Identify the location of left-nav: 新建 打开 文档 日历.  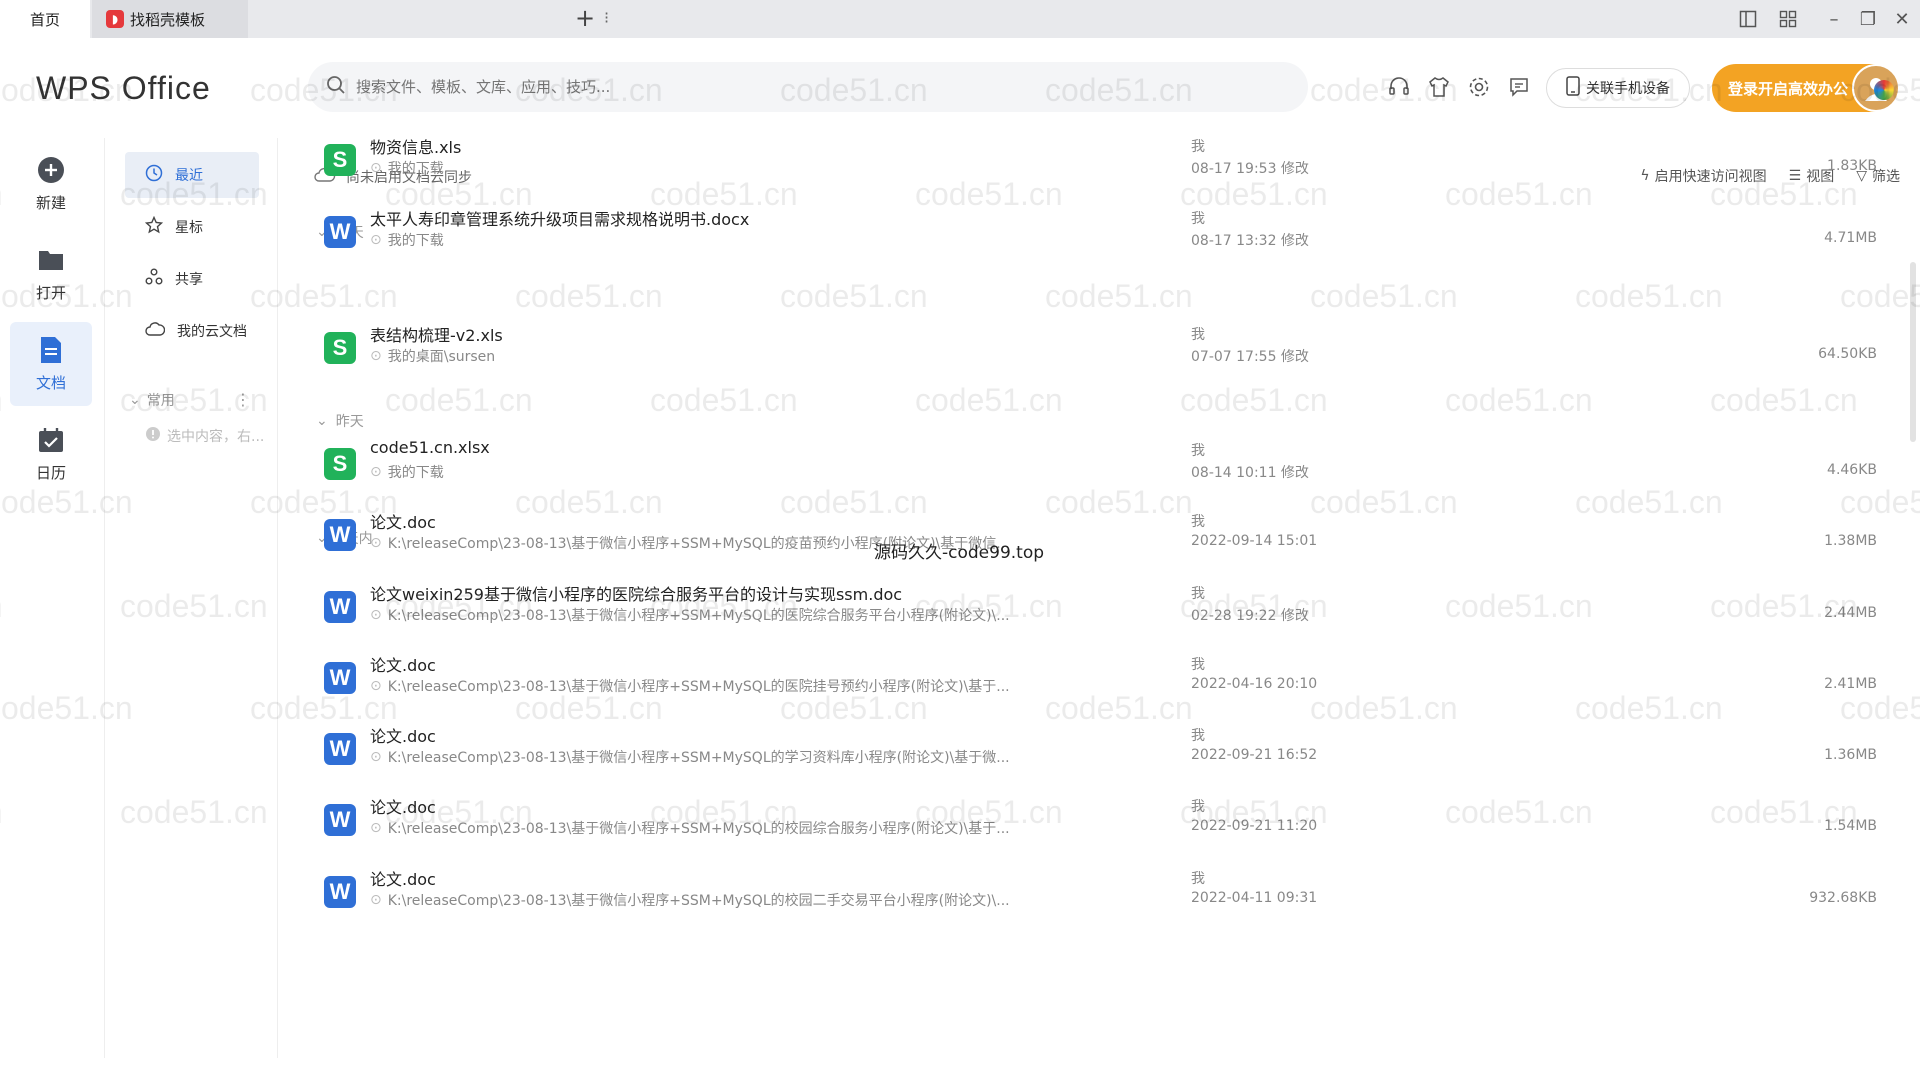
(52, 598).